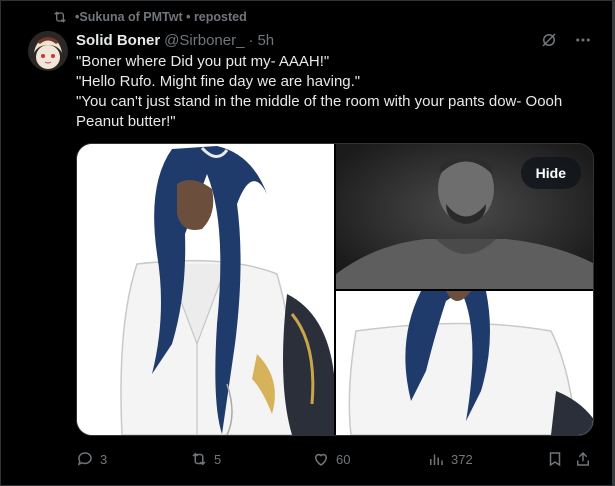  What do you see at coordinates (265, 40) in the screenshot?
I see `timestamp: 5h` at bounding box center [265, 40].